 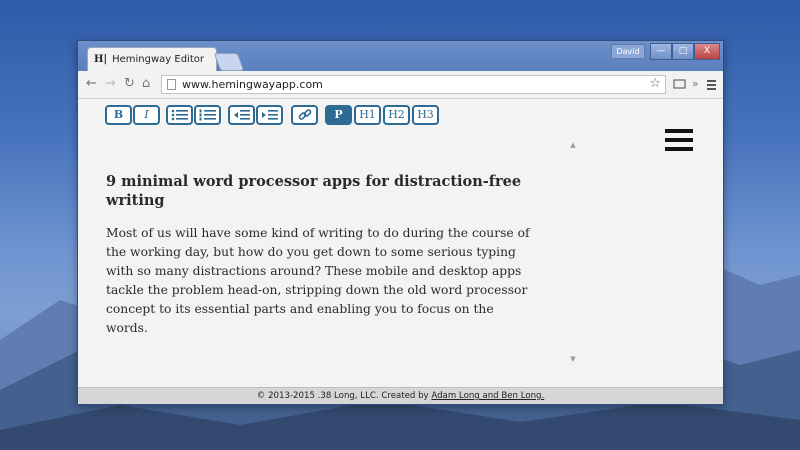 What do you see at coordinates (344, 396) in the screenshot?
I see `footer-copyright: © 2013-2015 .38 Long, LLC. Created by` at bounding box center [344, 396].